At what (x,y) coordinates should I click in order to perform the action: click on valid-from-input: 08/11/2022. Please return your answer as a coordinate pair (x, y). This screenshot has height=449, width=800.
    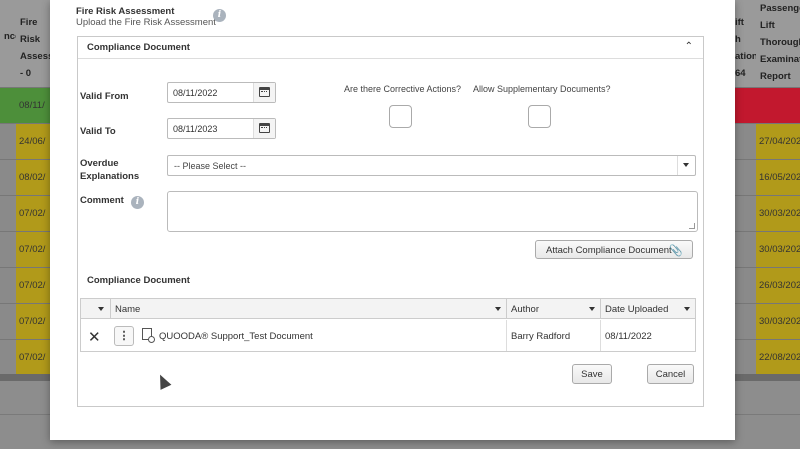
    Looking at the image, I should click on (221, 92).